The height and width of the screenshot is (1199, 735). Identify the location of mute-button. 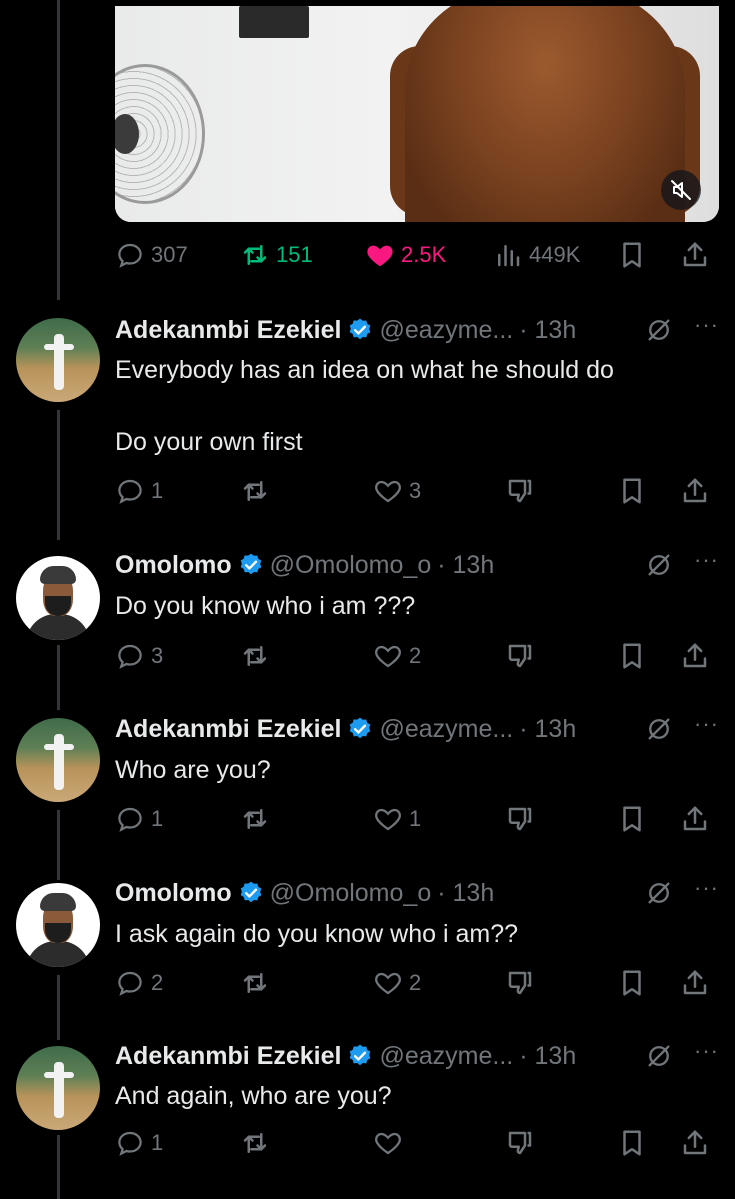
(681, 190).